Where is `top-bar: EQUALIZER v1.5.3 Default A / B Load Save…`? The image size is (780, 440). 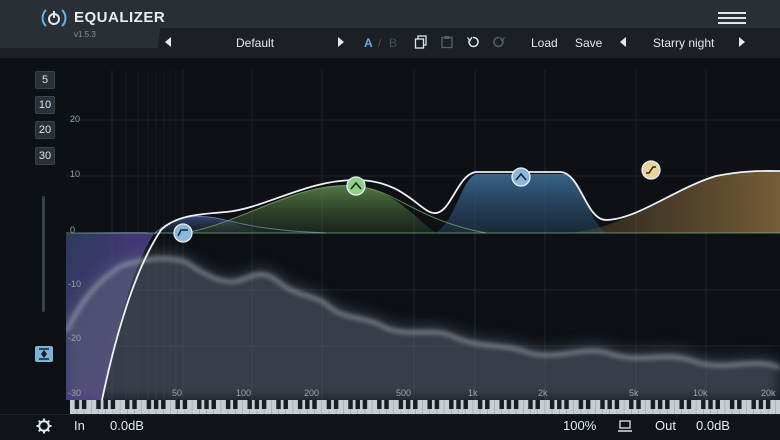
top-bar: EQUALIZER v1.5.3 Default A / B Load Save… is located at coordinates (390, 29).